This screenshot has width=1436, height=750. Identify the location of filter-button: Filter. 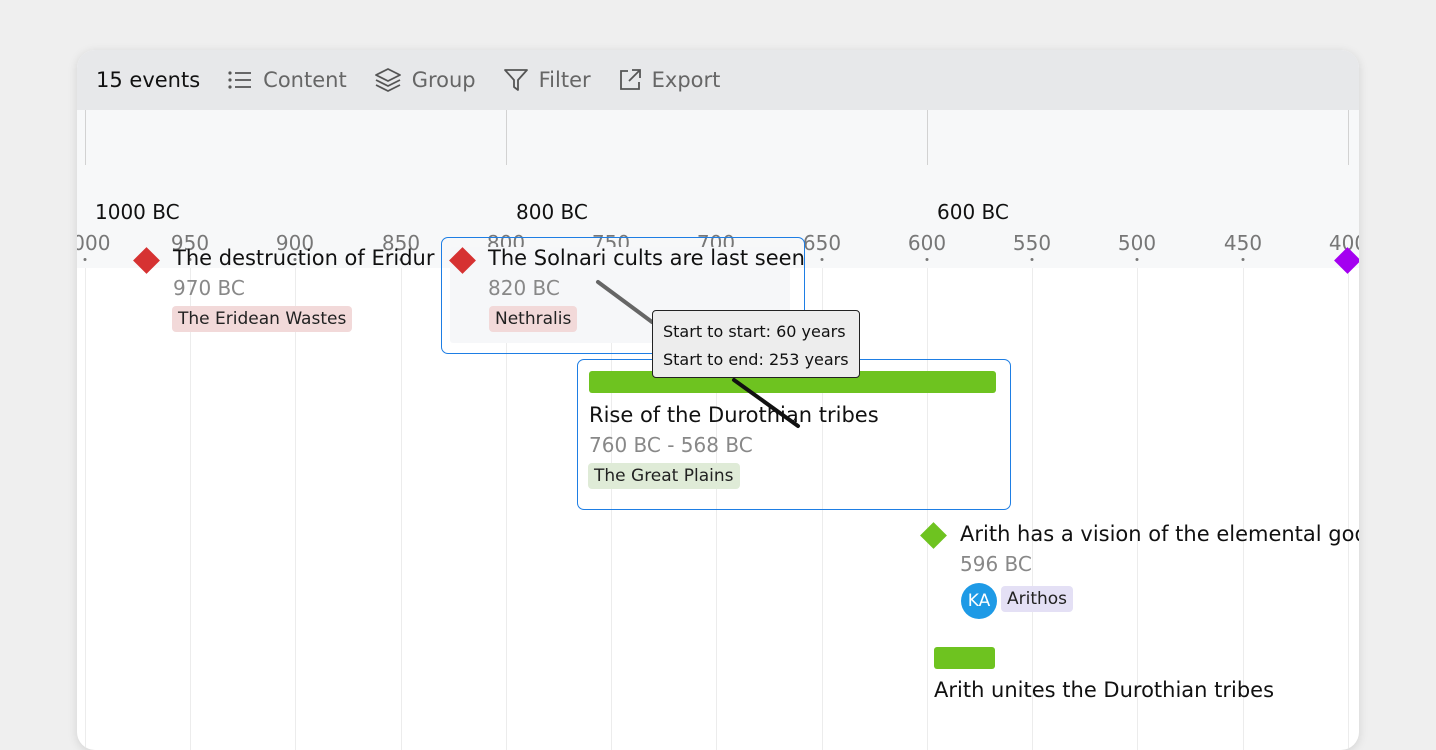
(547, 80).